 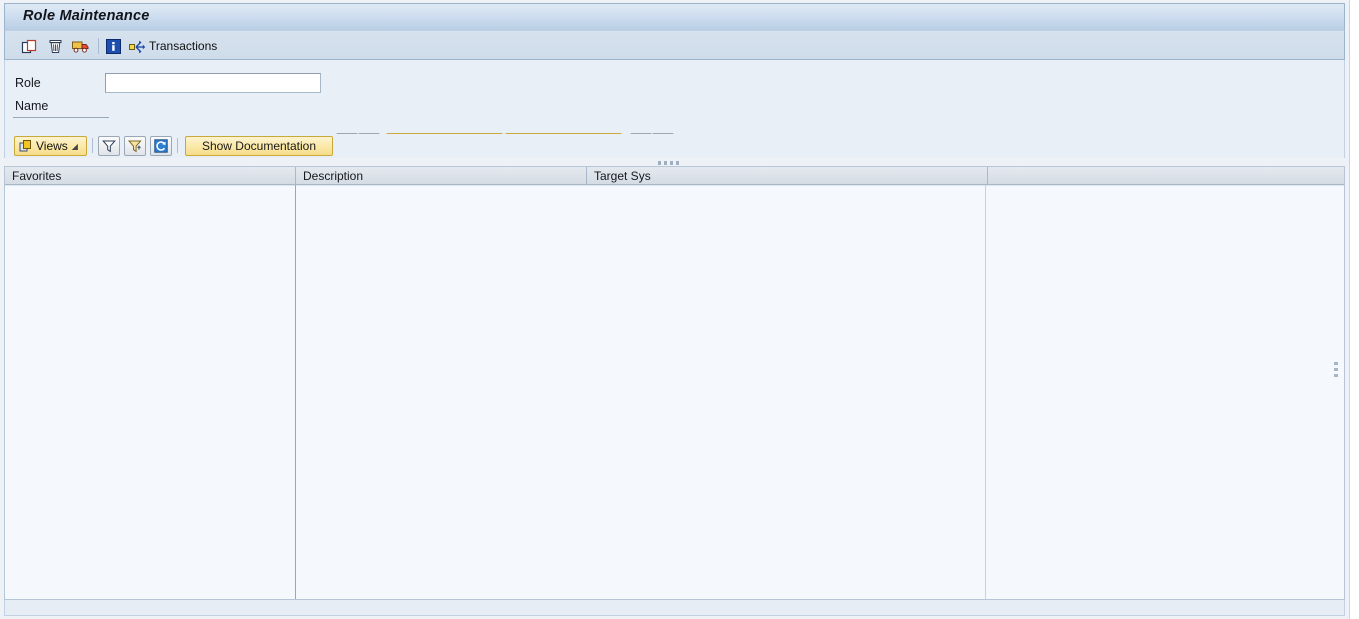 I want to click on information-icon, so click(x=113, y=46).